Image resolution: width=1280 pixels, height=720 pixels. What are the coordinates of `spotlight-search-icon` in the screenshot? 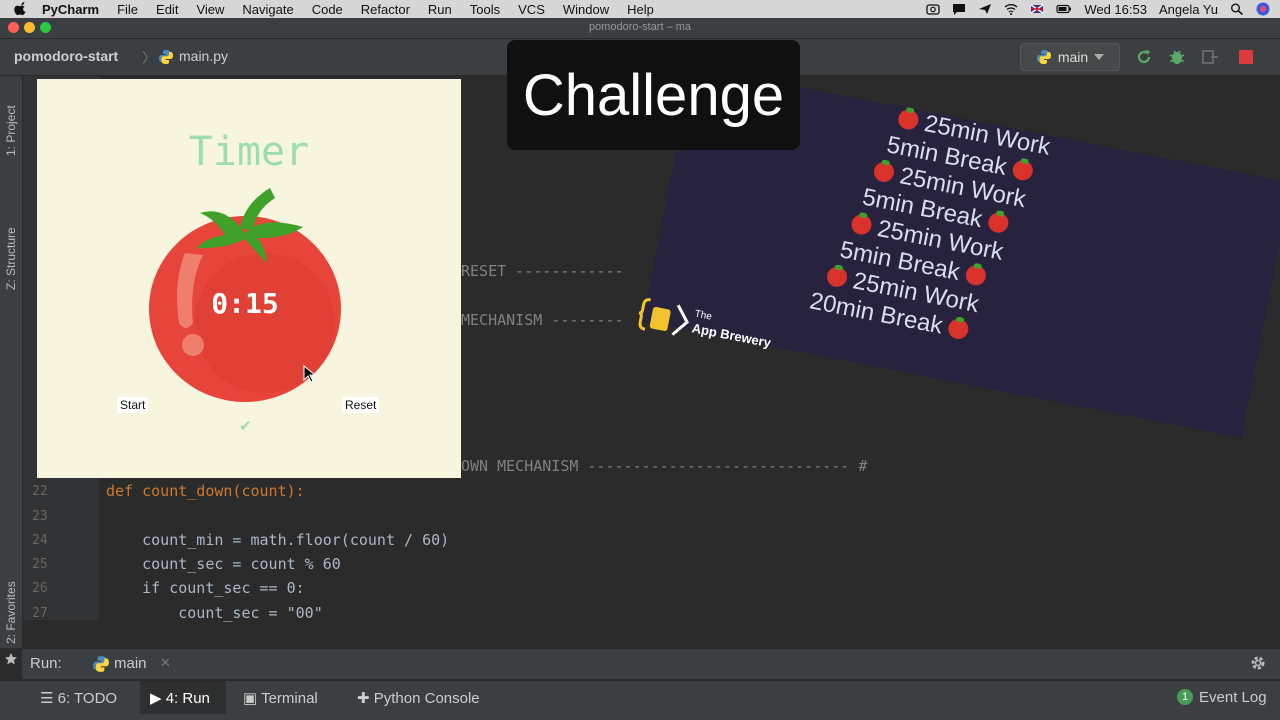 It's located at (1237, 9).